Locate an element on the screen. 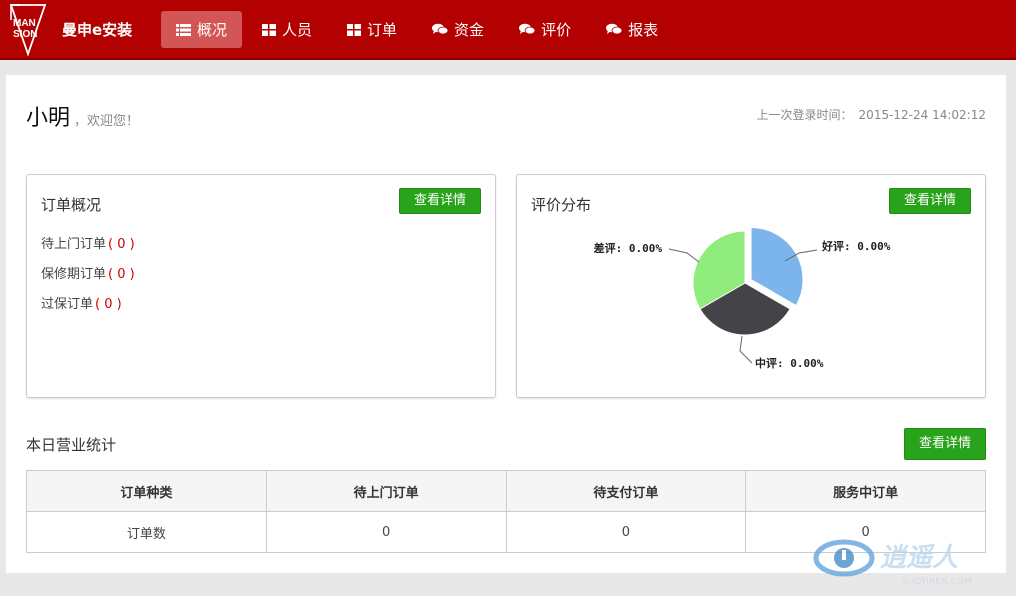 Image resolution: width=1016 pixels, height=596 pixels. mansion-logo: MAN SION is located at coordinates (28, 29).